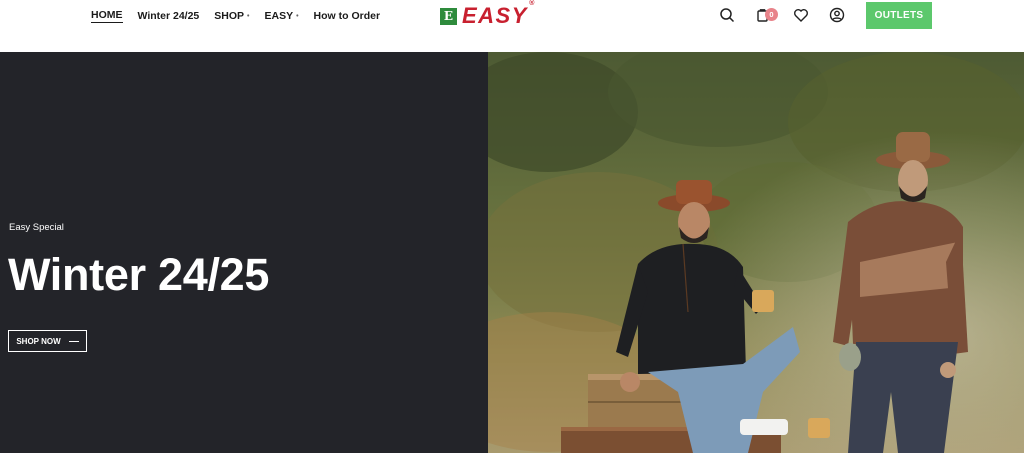 The width and height of the screenshot is (1024, 453). Describe the element at coordinates (139, 274) in the screenshot. I see `hero-title: Winter 24/25` at that location.